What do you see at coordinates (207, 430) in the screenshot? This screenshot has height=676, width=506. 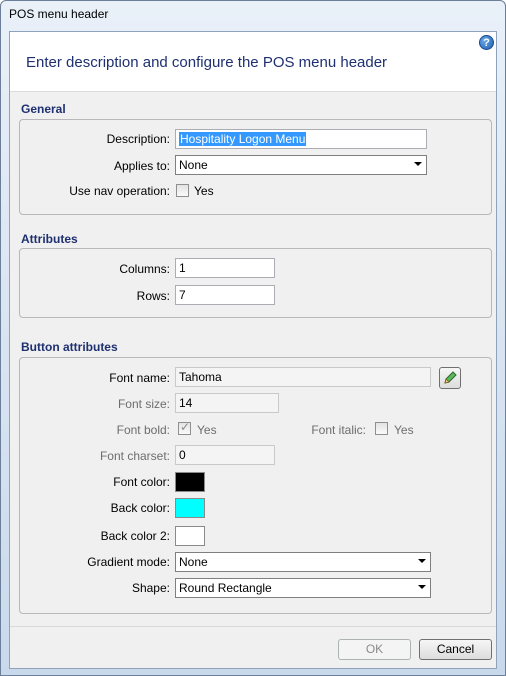 I see `font-bold-checkbox-label: Yes` at bounding box center [207, 430].